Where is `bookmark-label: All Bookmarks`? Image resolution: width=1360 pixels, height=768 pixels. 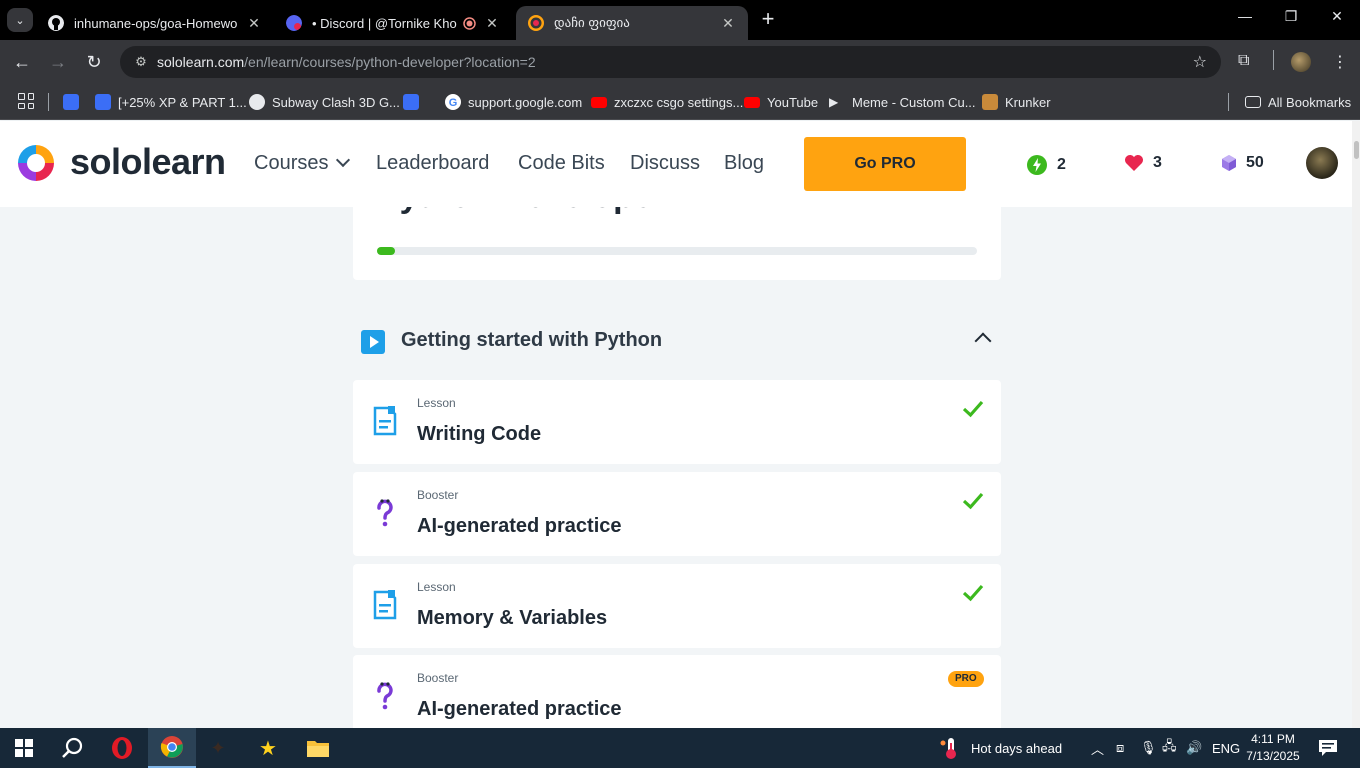
bookmark-label: All Bookmarks is located at coordinates (1310, 102).